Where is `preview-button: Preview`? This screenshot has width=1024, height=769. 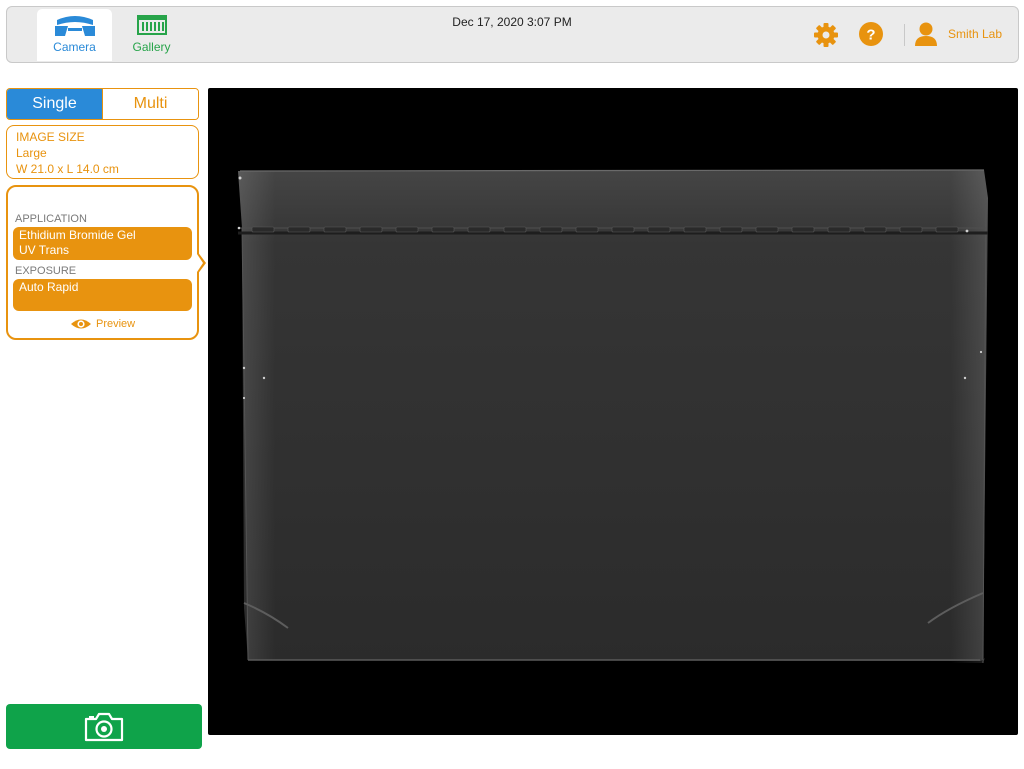 preview-button: Preview is located at coordinates (102, 324).